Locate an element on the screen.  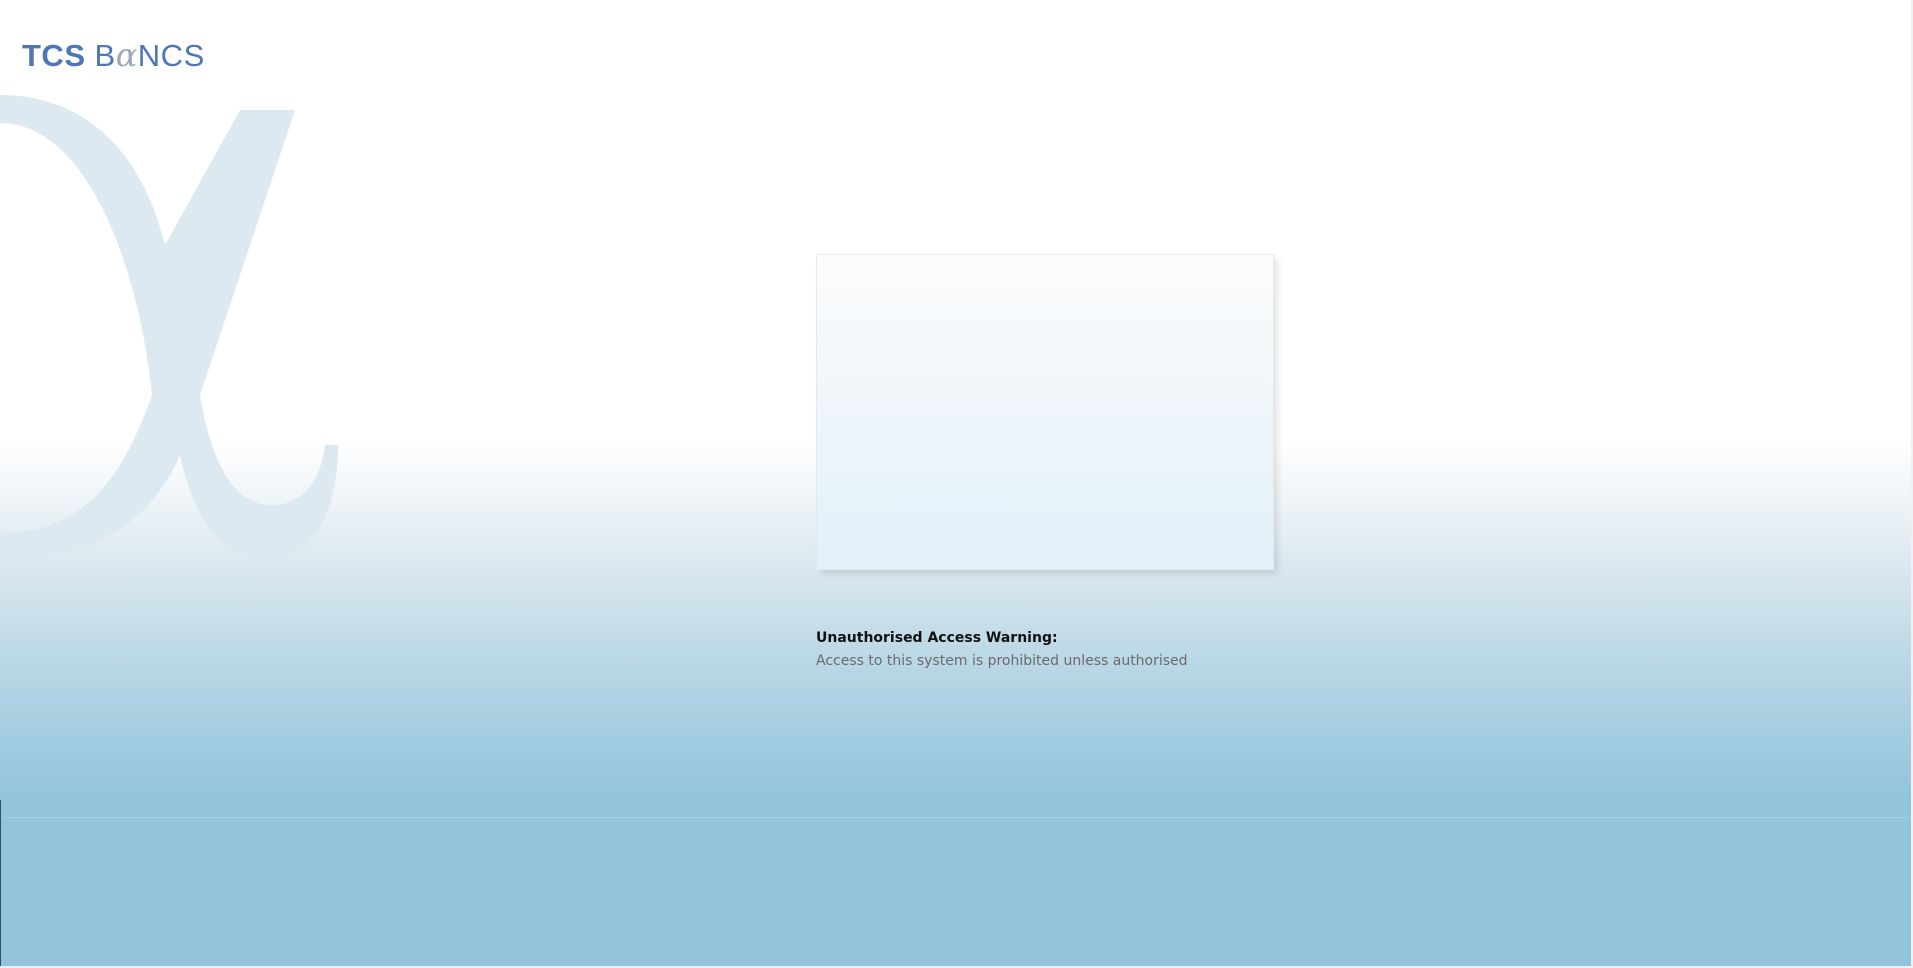
alpha-watermark-icon is located at coordinates (169, 327).